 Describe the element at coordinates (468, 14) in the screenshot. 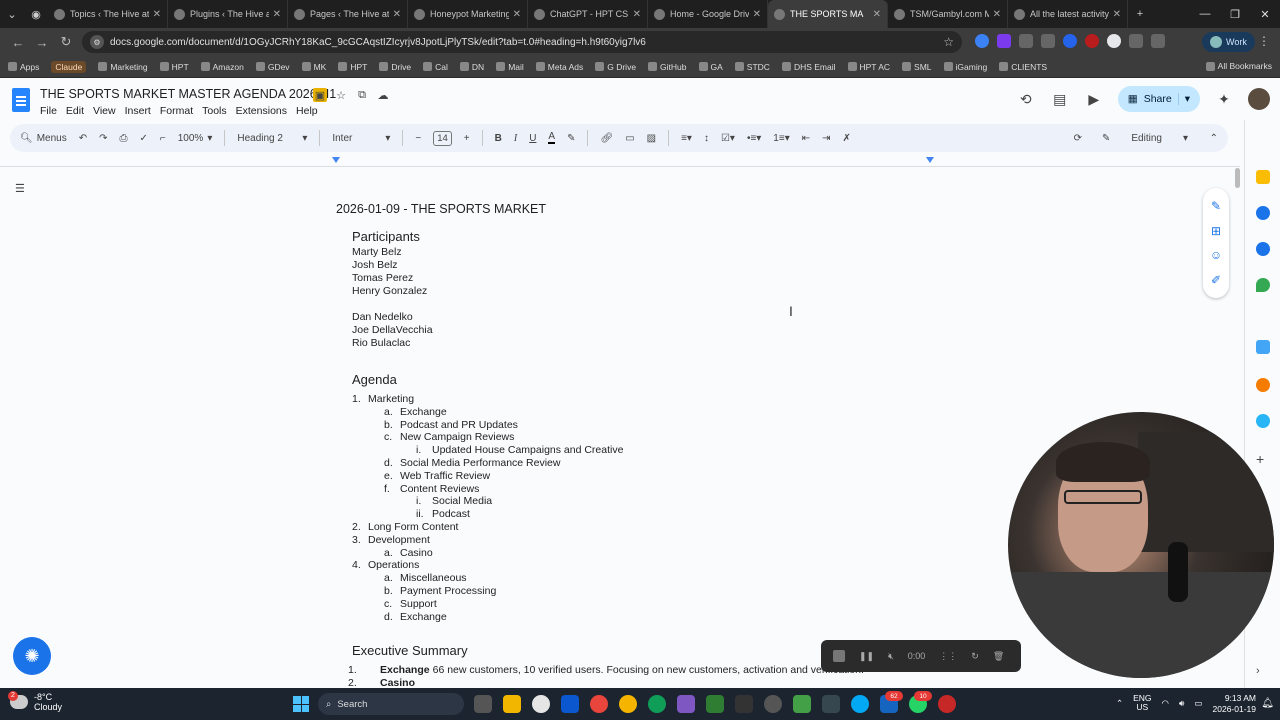

I see `browser-tab: Honeypot Marketing ✕` at that location.